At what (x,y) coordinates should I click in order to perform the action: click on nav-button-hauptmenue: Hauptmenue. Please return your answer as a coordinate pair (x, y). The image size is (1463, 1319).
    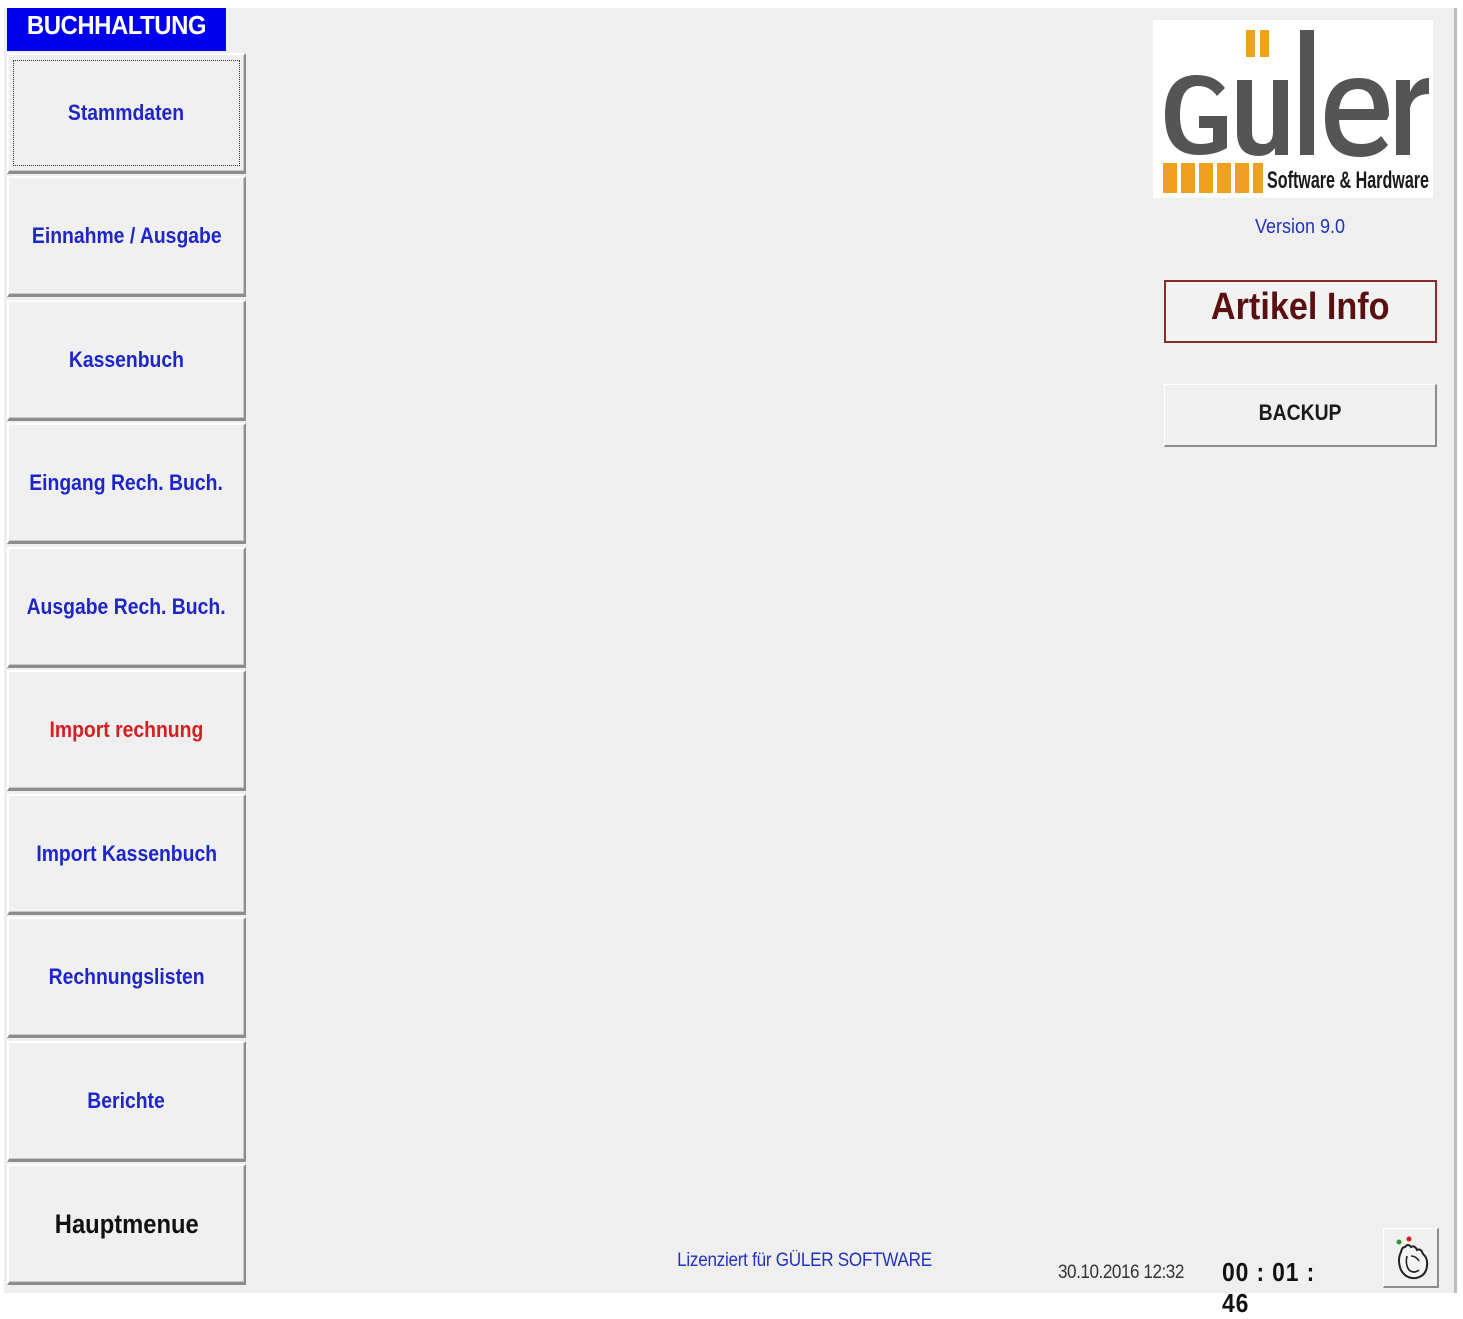
    Looking at the image, I should click on (126, 1224).